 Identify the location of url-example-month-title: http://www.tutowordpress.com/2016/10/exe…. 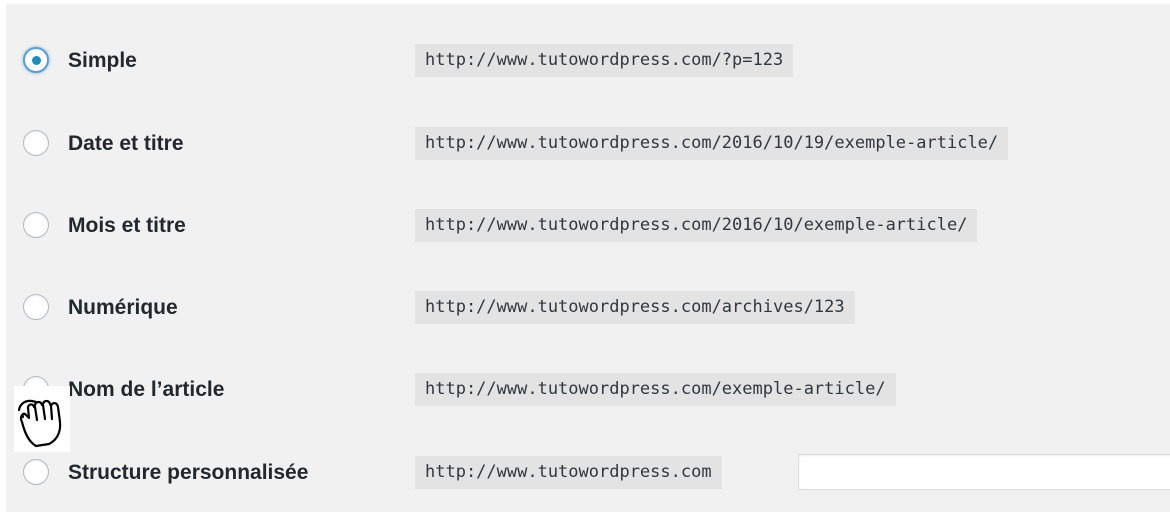
(696, 225).